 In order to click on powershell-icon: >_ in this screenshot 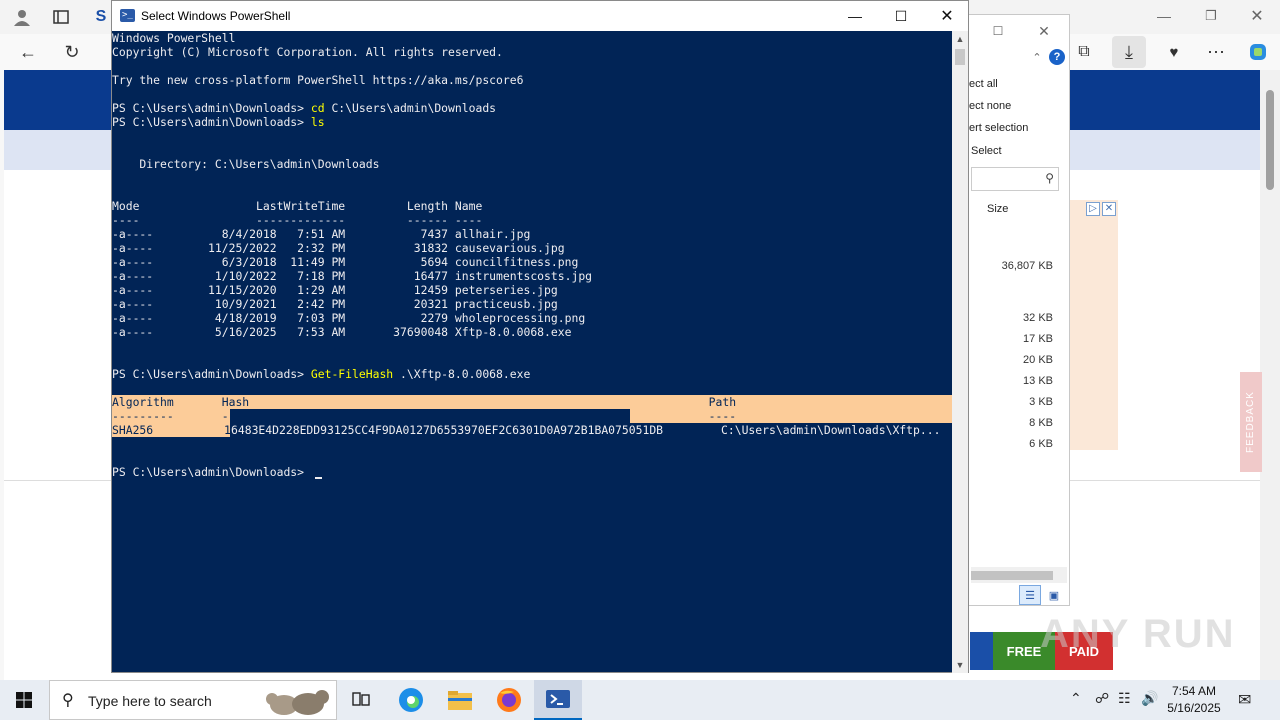, I will do `click(127, 15)`.